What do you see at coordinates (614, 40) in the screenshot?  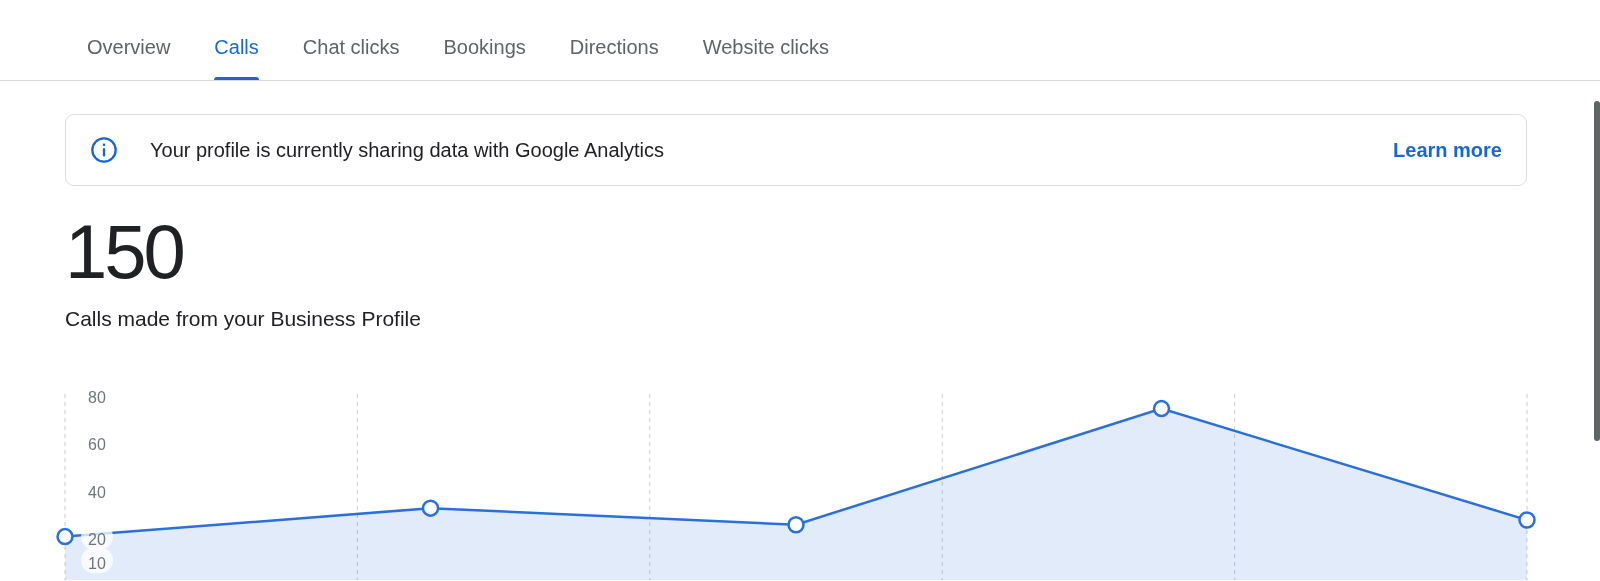 I see `tab: Directions` at bounding box center [614, 40].